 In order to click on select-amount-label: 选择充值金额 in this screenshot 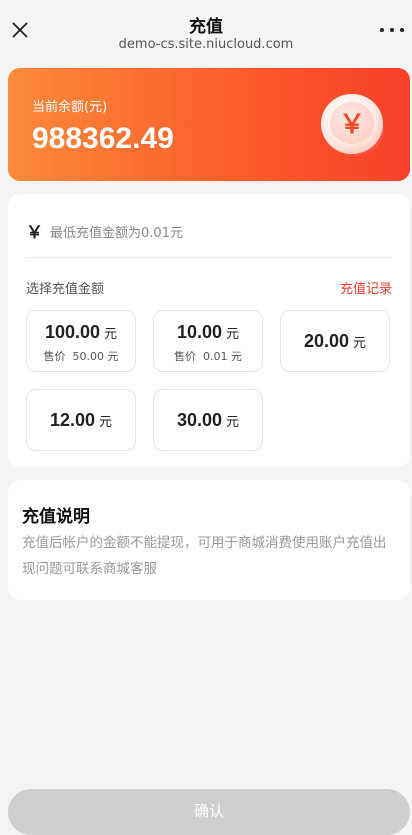, I will do `click(65, 289)`.